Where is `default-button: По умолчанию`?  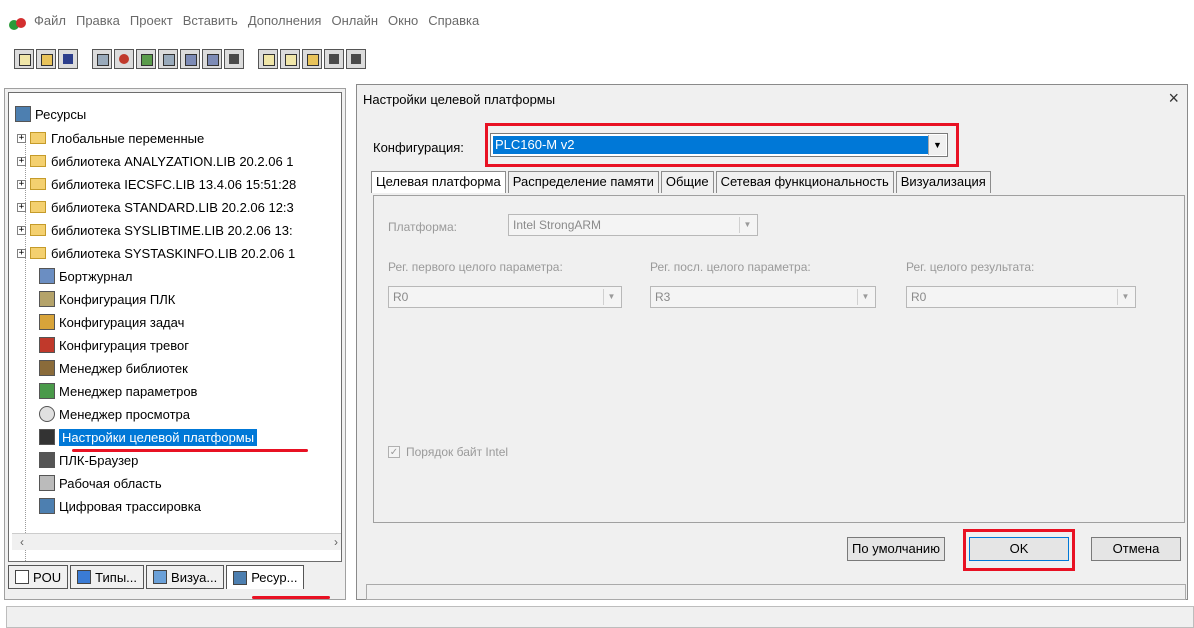 default-button: По умолчанию is located at coordinates (896, 549).